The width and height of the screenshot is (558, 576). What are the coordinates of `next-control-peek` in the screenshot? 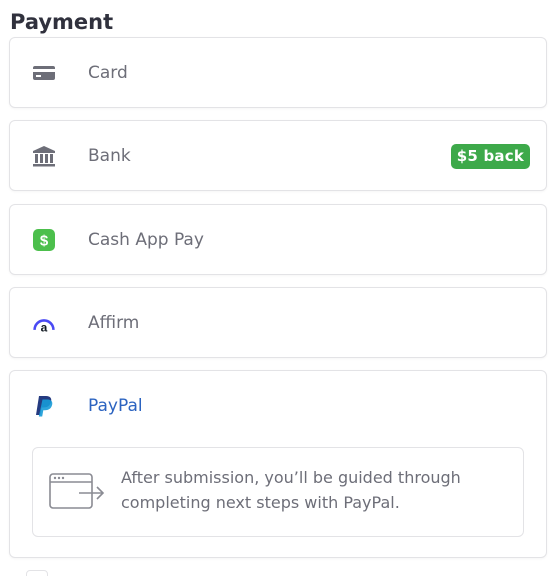 It's located at (37, 573).